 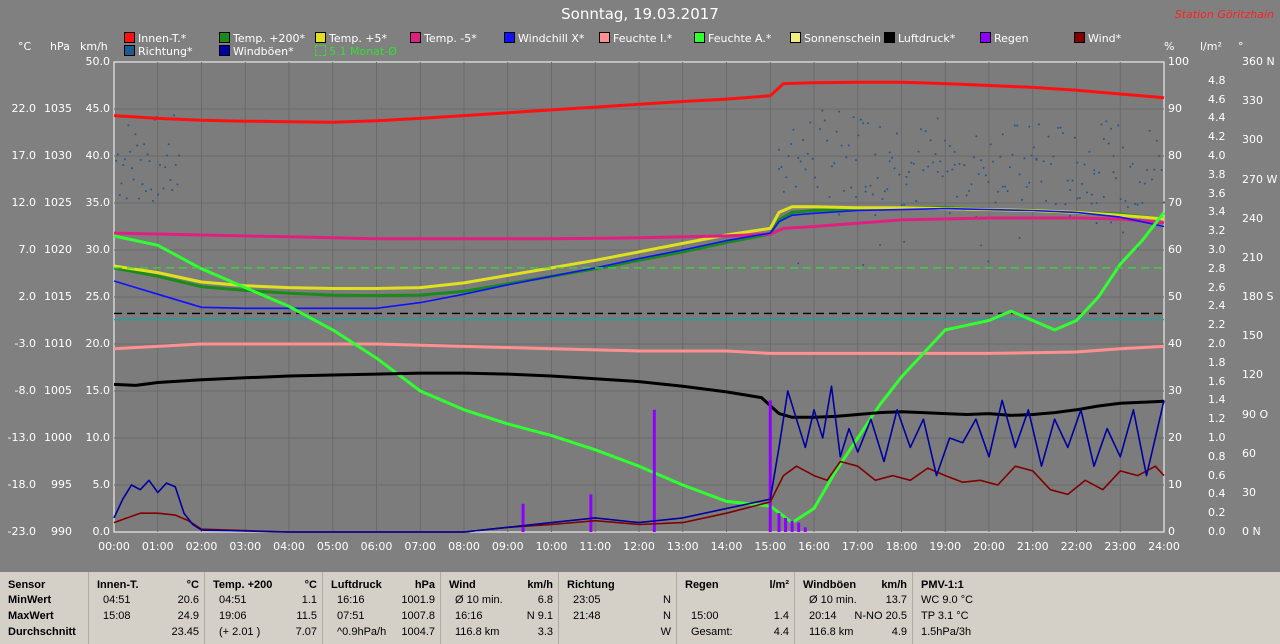 What do you see at coordinates (781, 632) in the screenshot?
I see `stats-value: 4.4` at bounding box center [781, 632].